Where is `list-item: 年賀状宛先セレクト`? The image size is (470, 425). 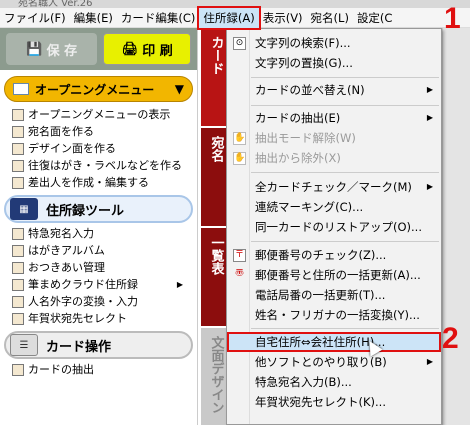
list-item: 年賀状宛先セレクト is located at coordinates (98, 318).